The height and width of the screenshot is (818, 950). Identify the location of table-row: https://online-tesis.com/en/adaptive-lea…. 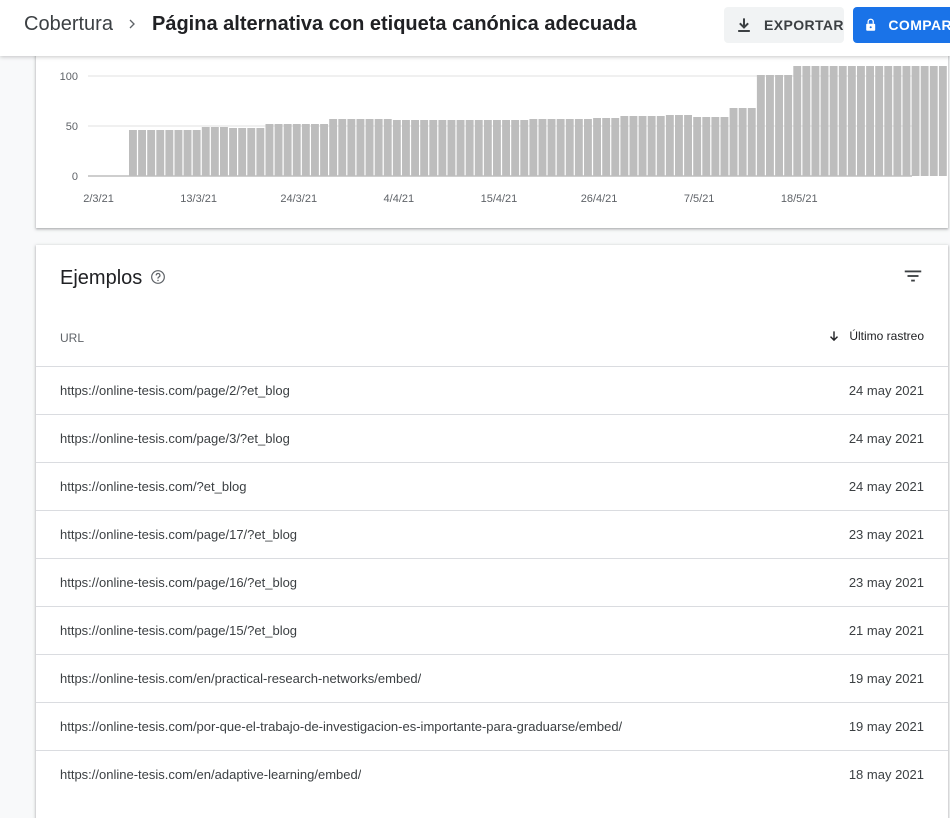
(492, 774).